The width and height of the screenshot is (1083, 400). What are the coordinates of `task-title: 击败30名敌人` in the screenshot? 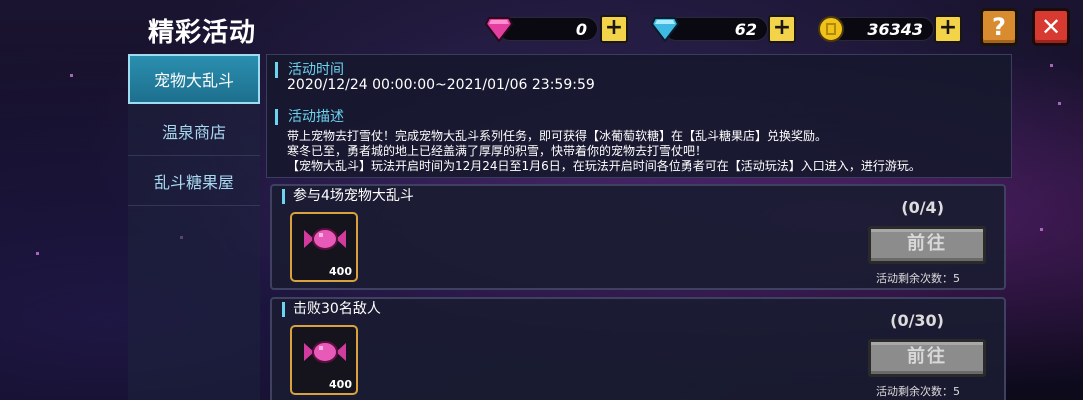 It's located at (331, 309).